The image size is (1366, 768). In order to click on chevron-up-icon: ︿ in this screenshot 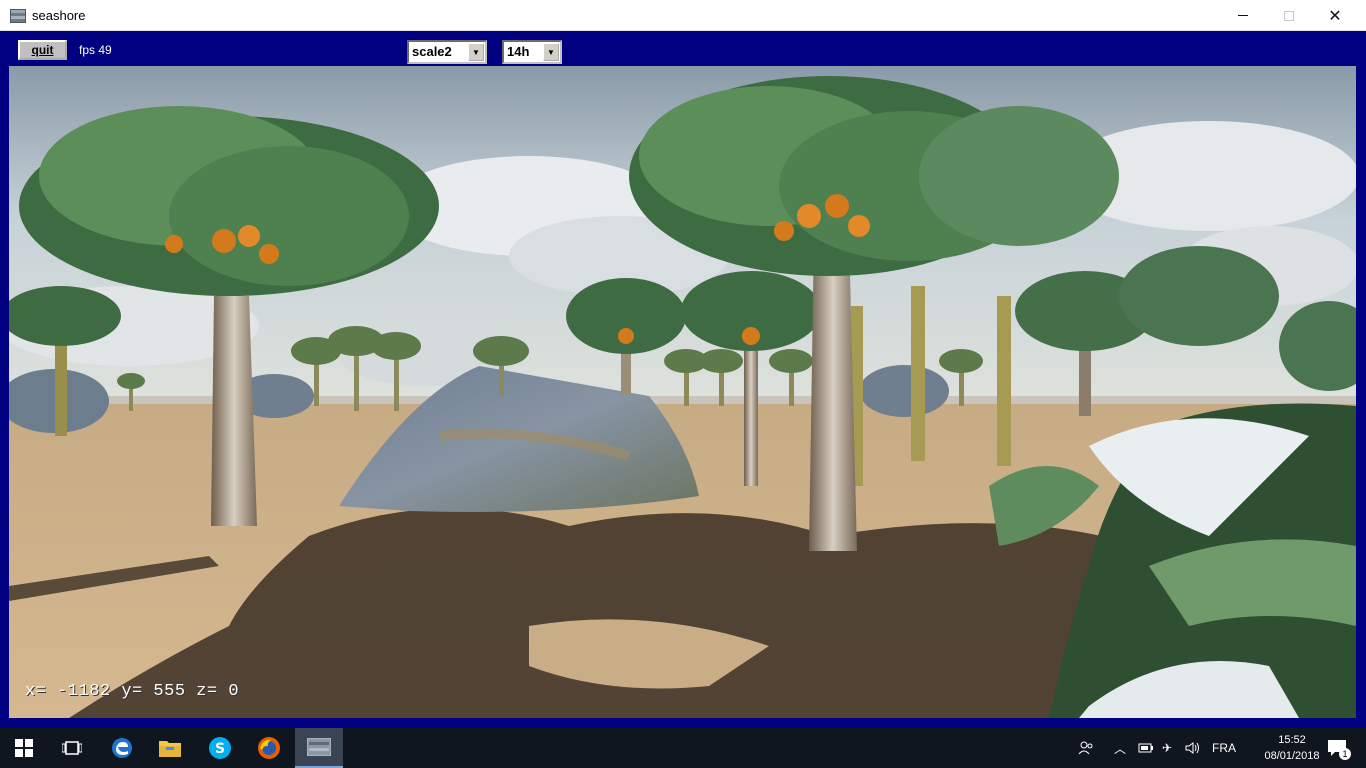, I will do `click(1120, 748)`.